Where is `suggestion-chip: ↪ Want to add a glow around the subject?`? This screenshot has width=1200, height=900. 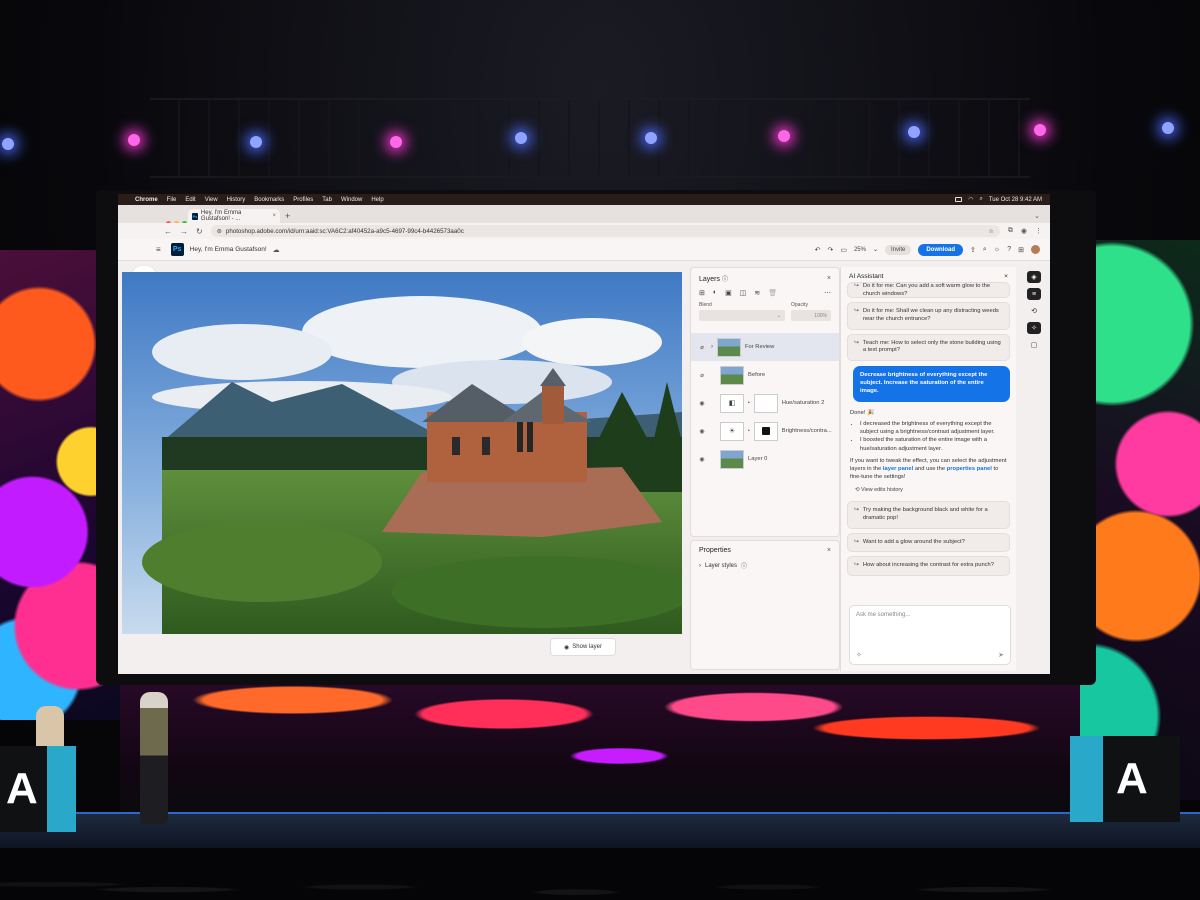 suggestion-chip: ↪ Want to add a glow around the subject? is located at coordinates (928, 542).